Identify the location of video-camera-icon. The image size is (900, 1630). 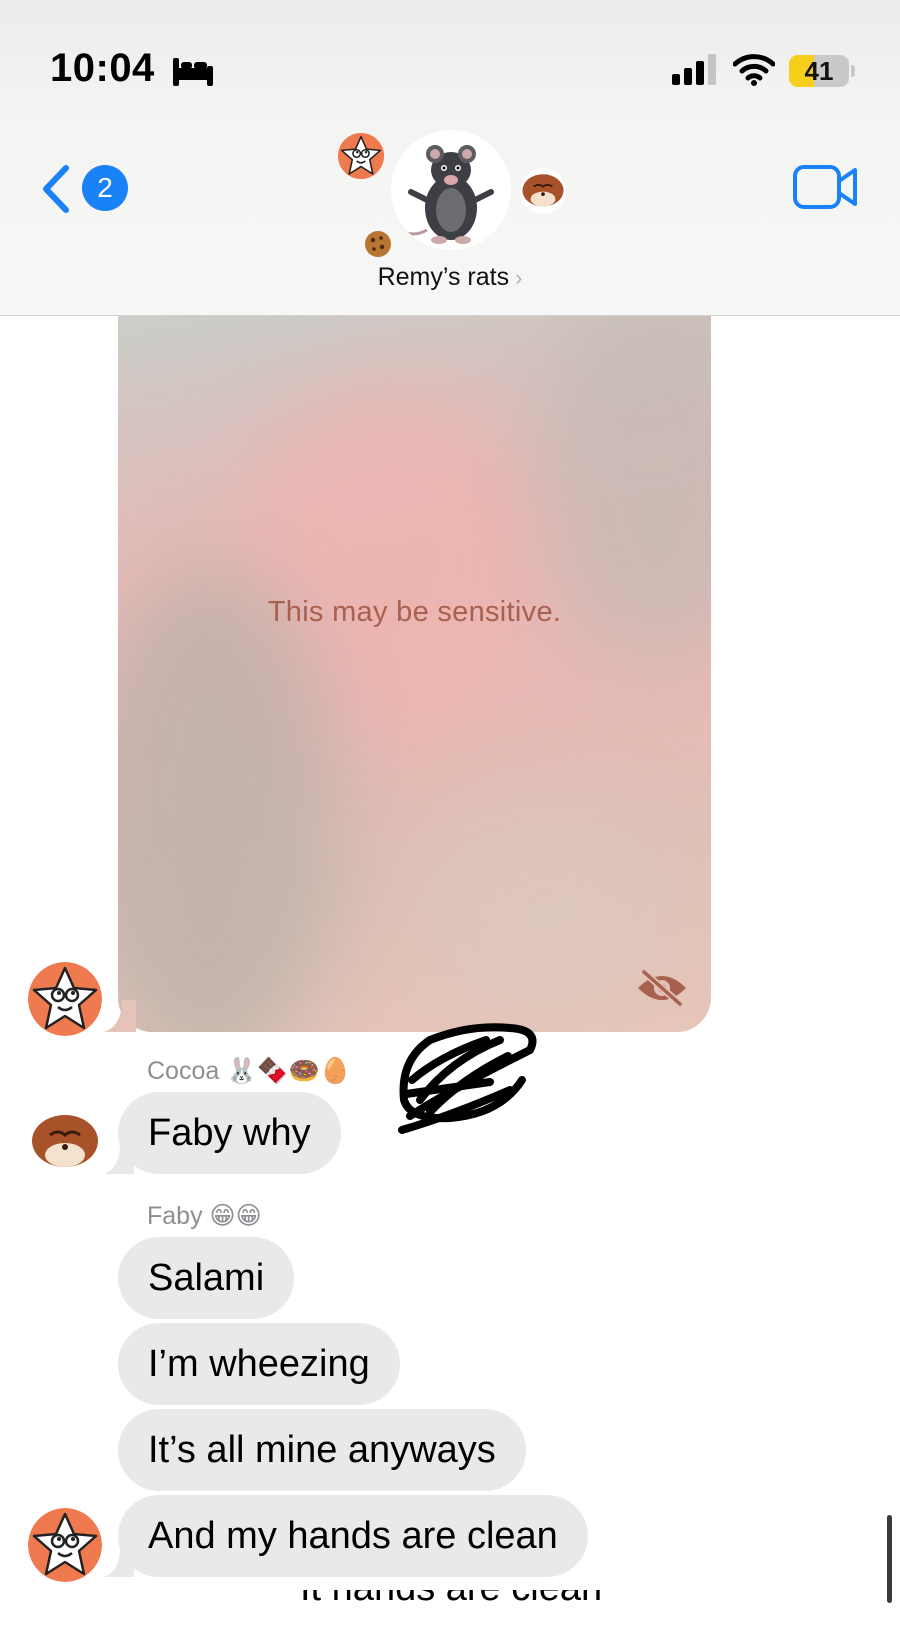
(825, 187).